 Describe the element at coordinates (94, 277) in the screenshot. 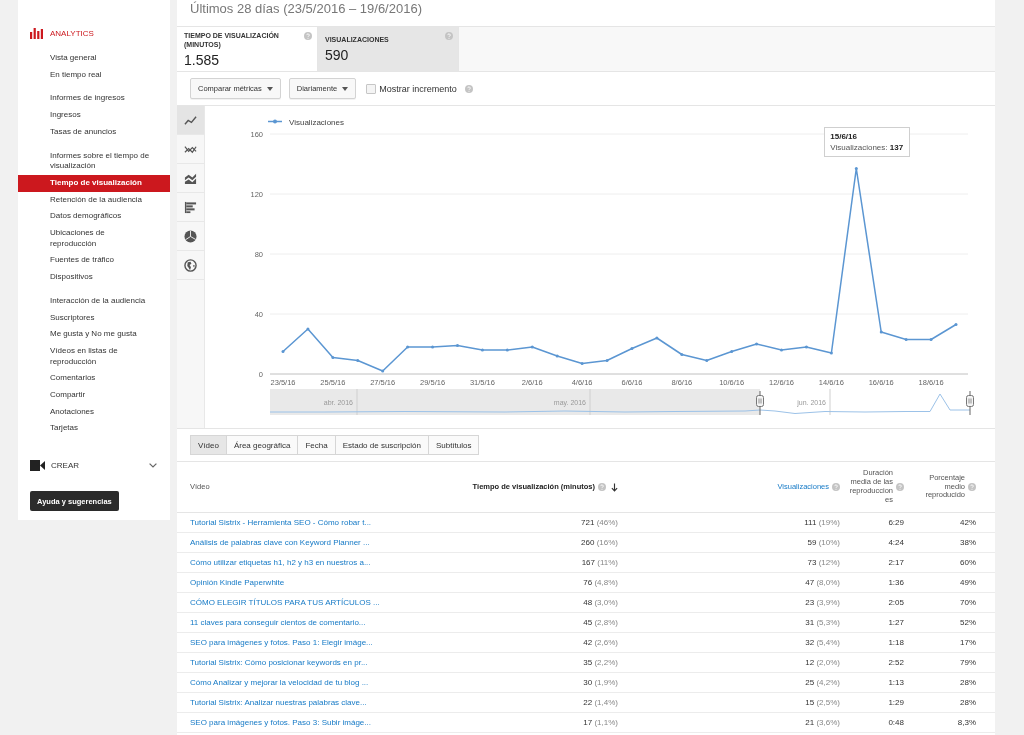

I see `nav-item: Dispositivos` at that location.